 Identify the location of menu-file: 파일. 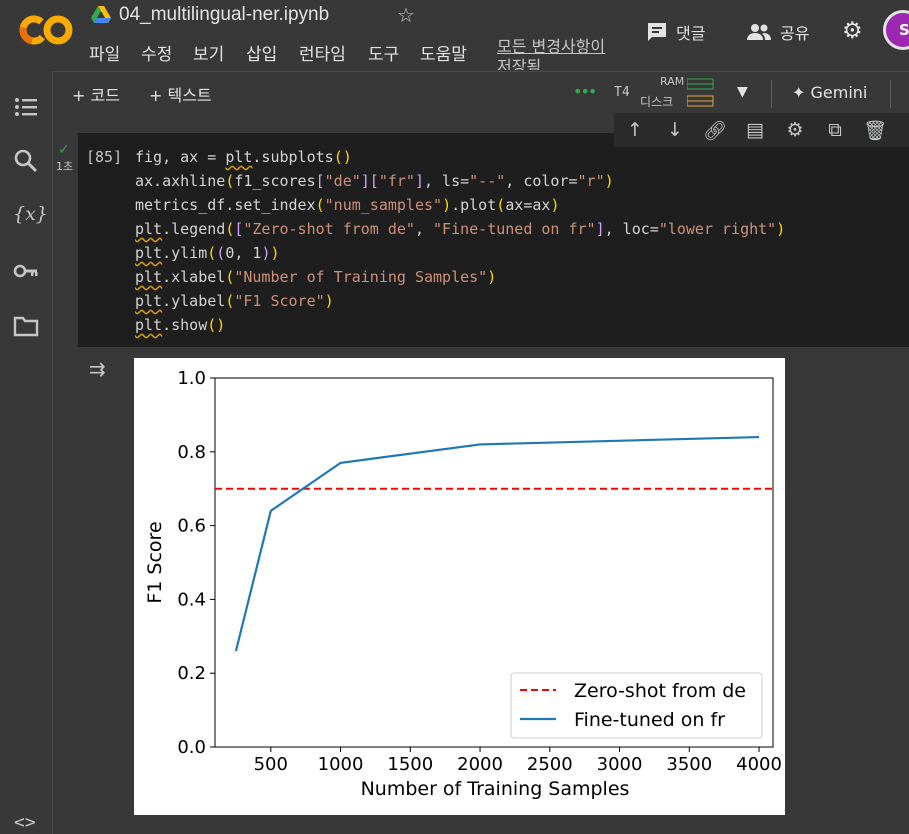
(104, 52).